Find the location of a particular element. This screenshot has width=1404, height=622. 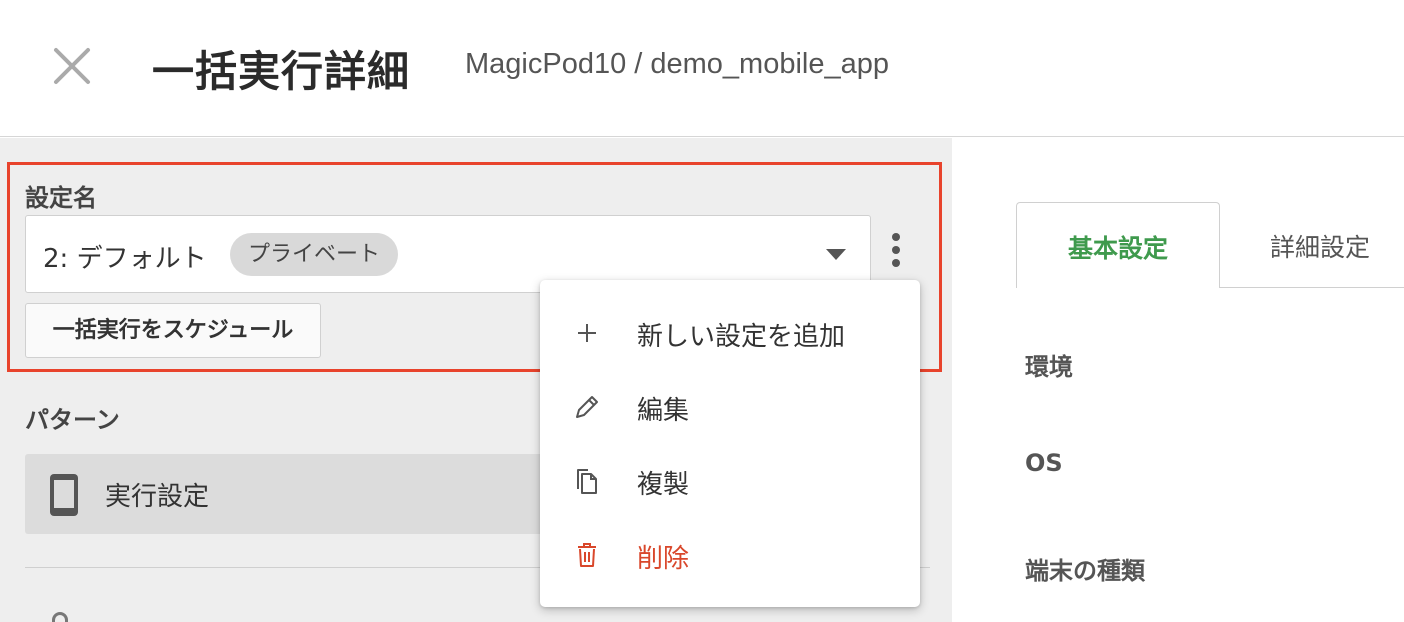

tab-active-gap is located at coordinates (1118, 287).